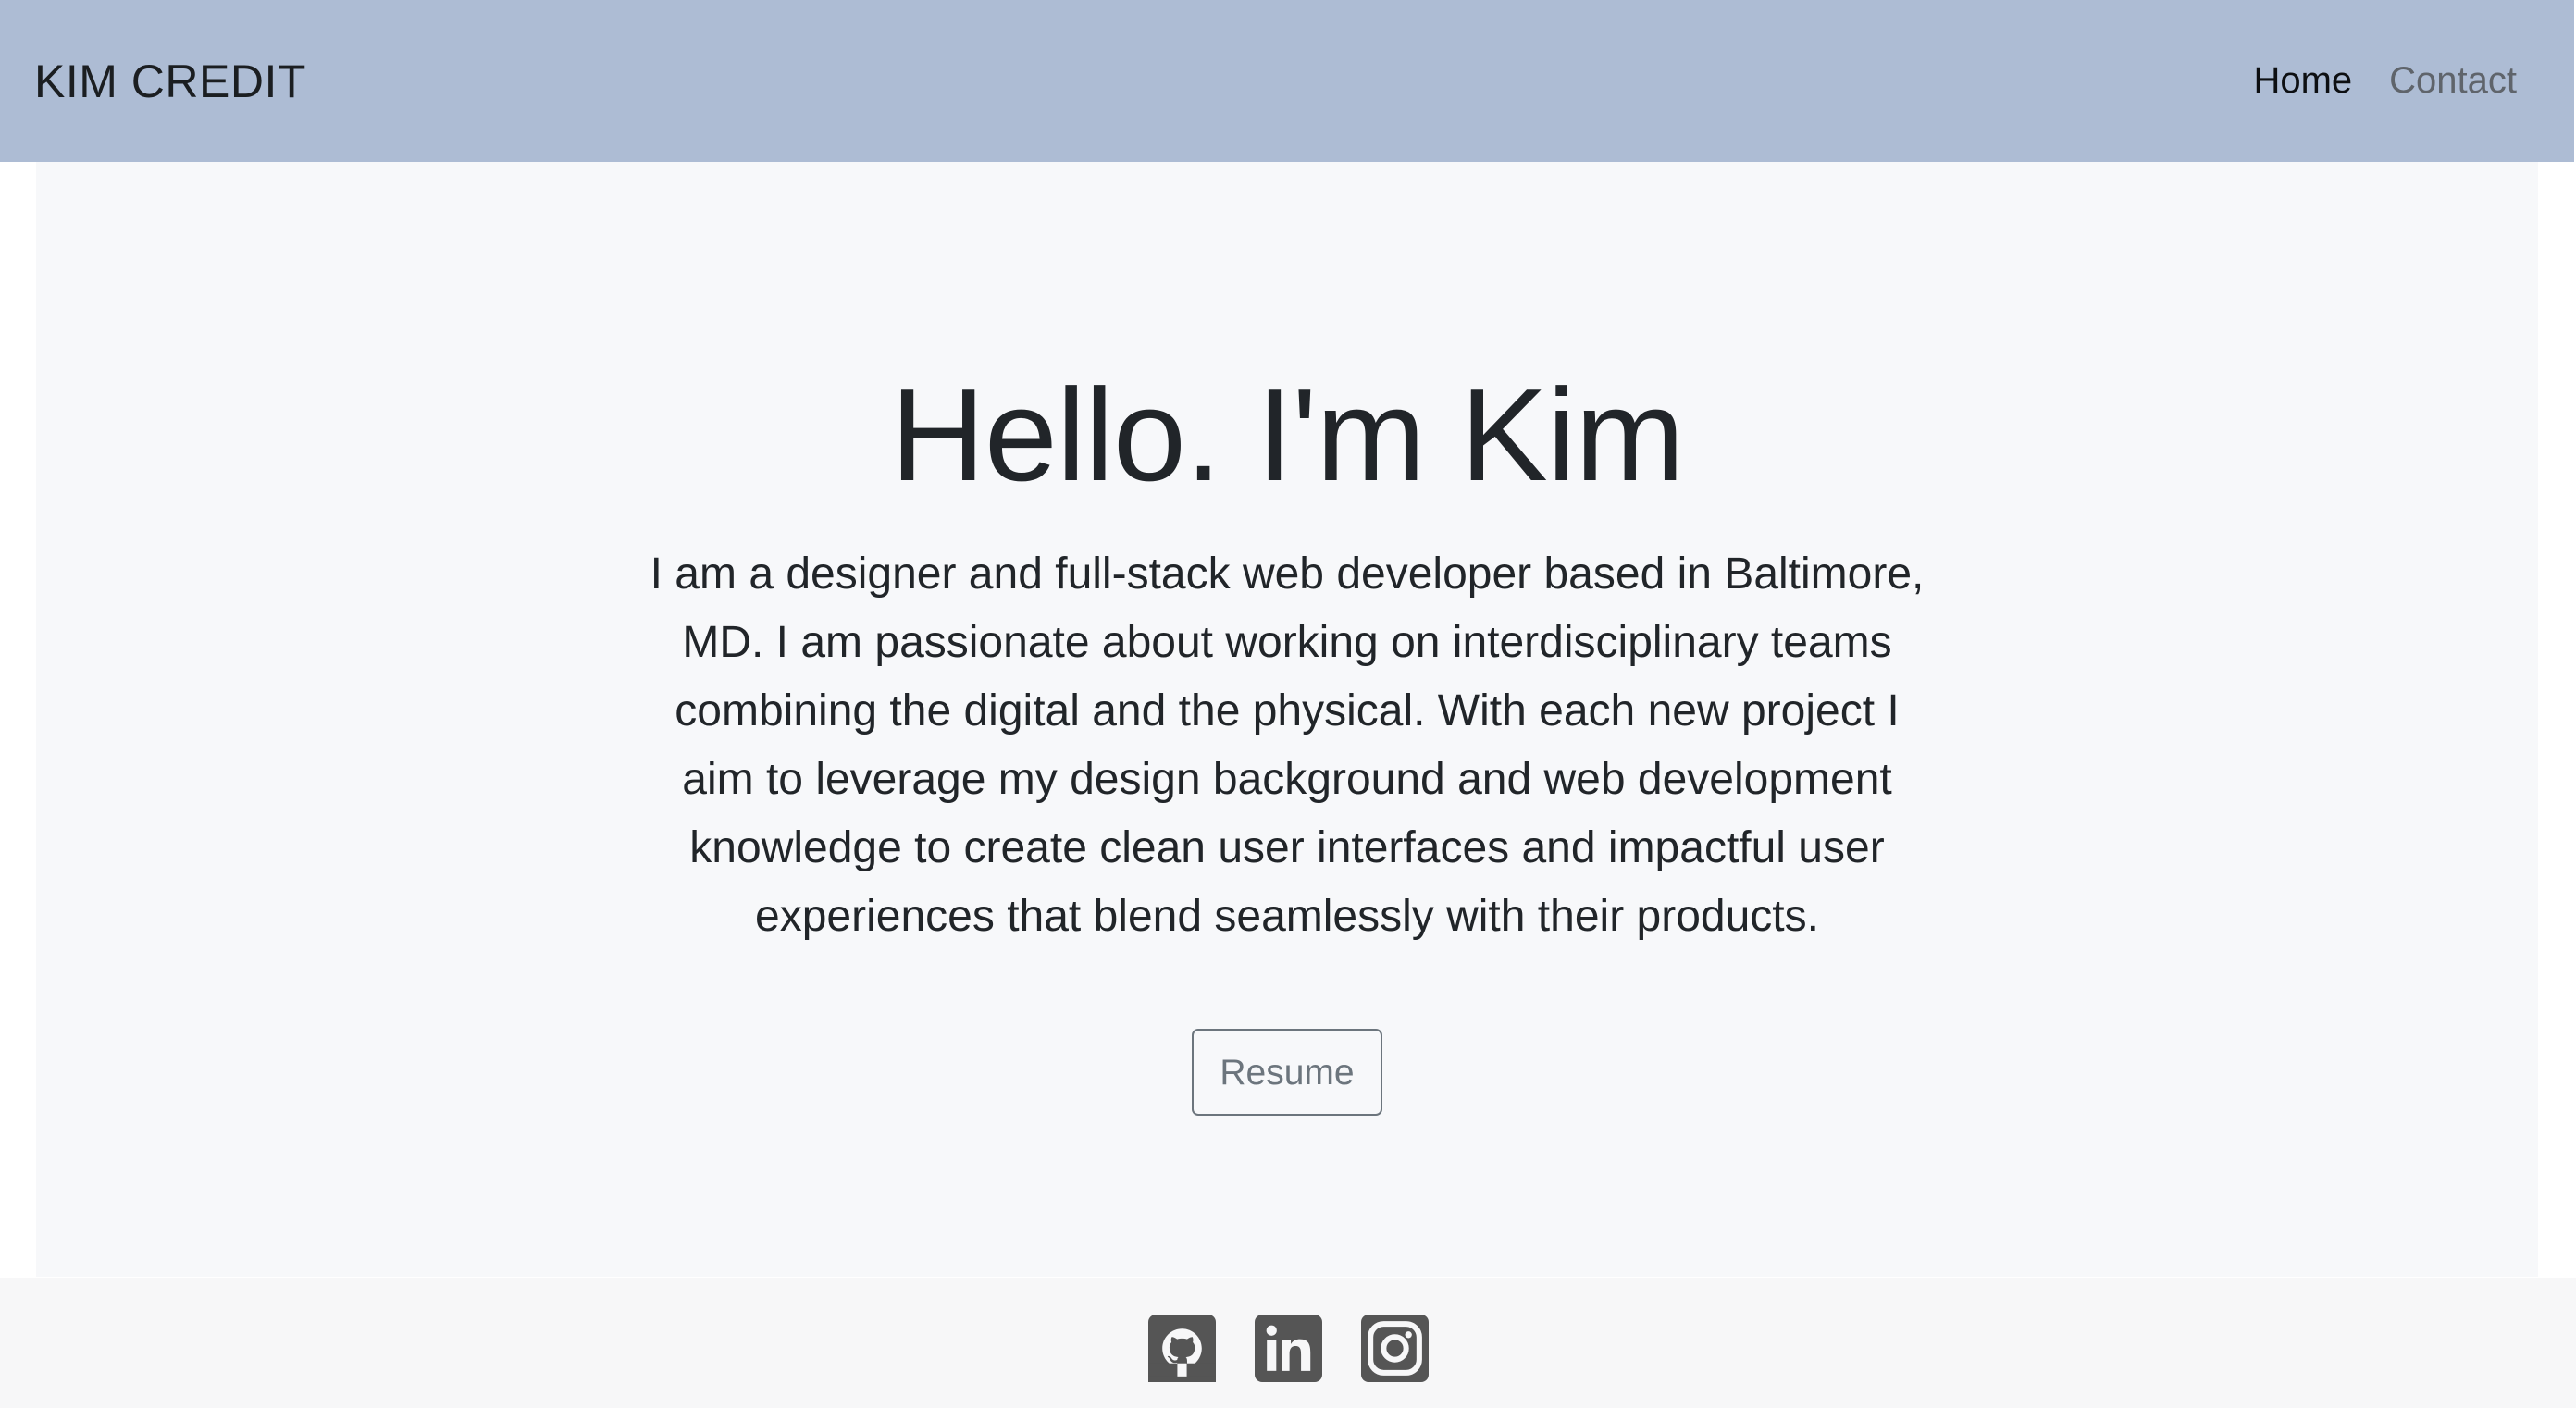  I want to click on instagram-icon, so click(1394, 1348).